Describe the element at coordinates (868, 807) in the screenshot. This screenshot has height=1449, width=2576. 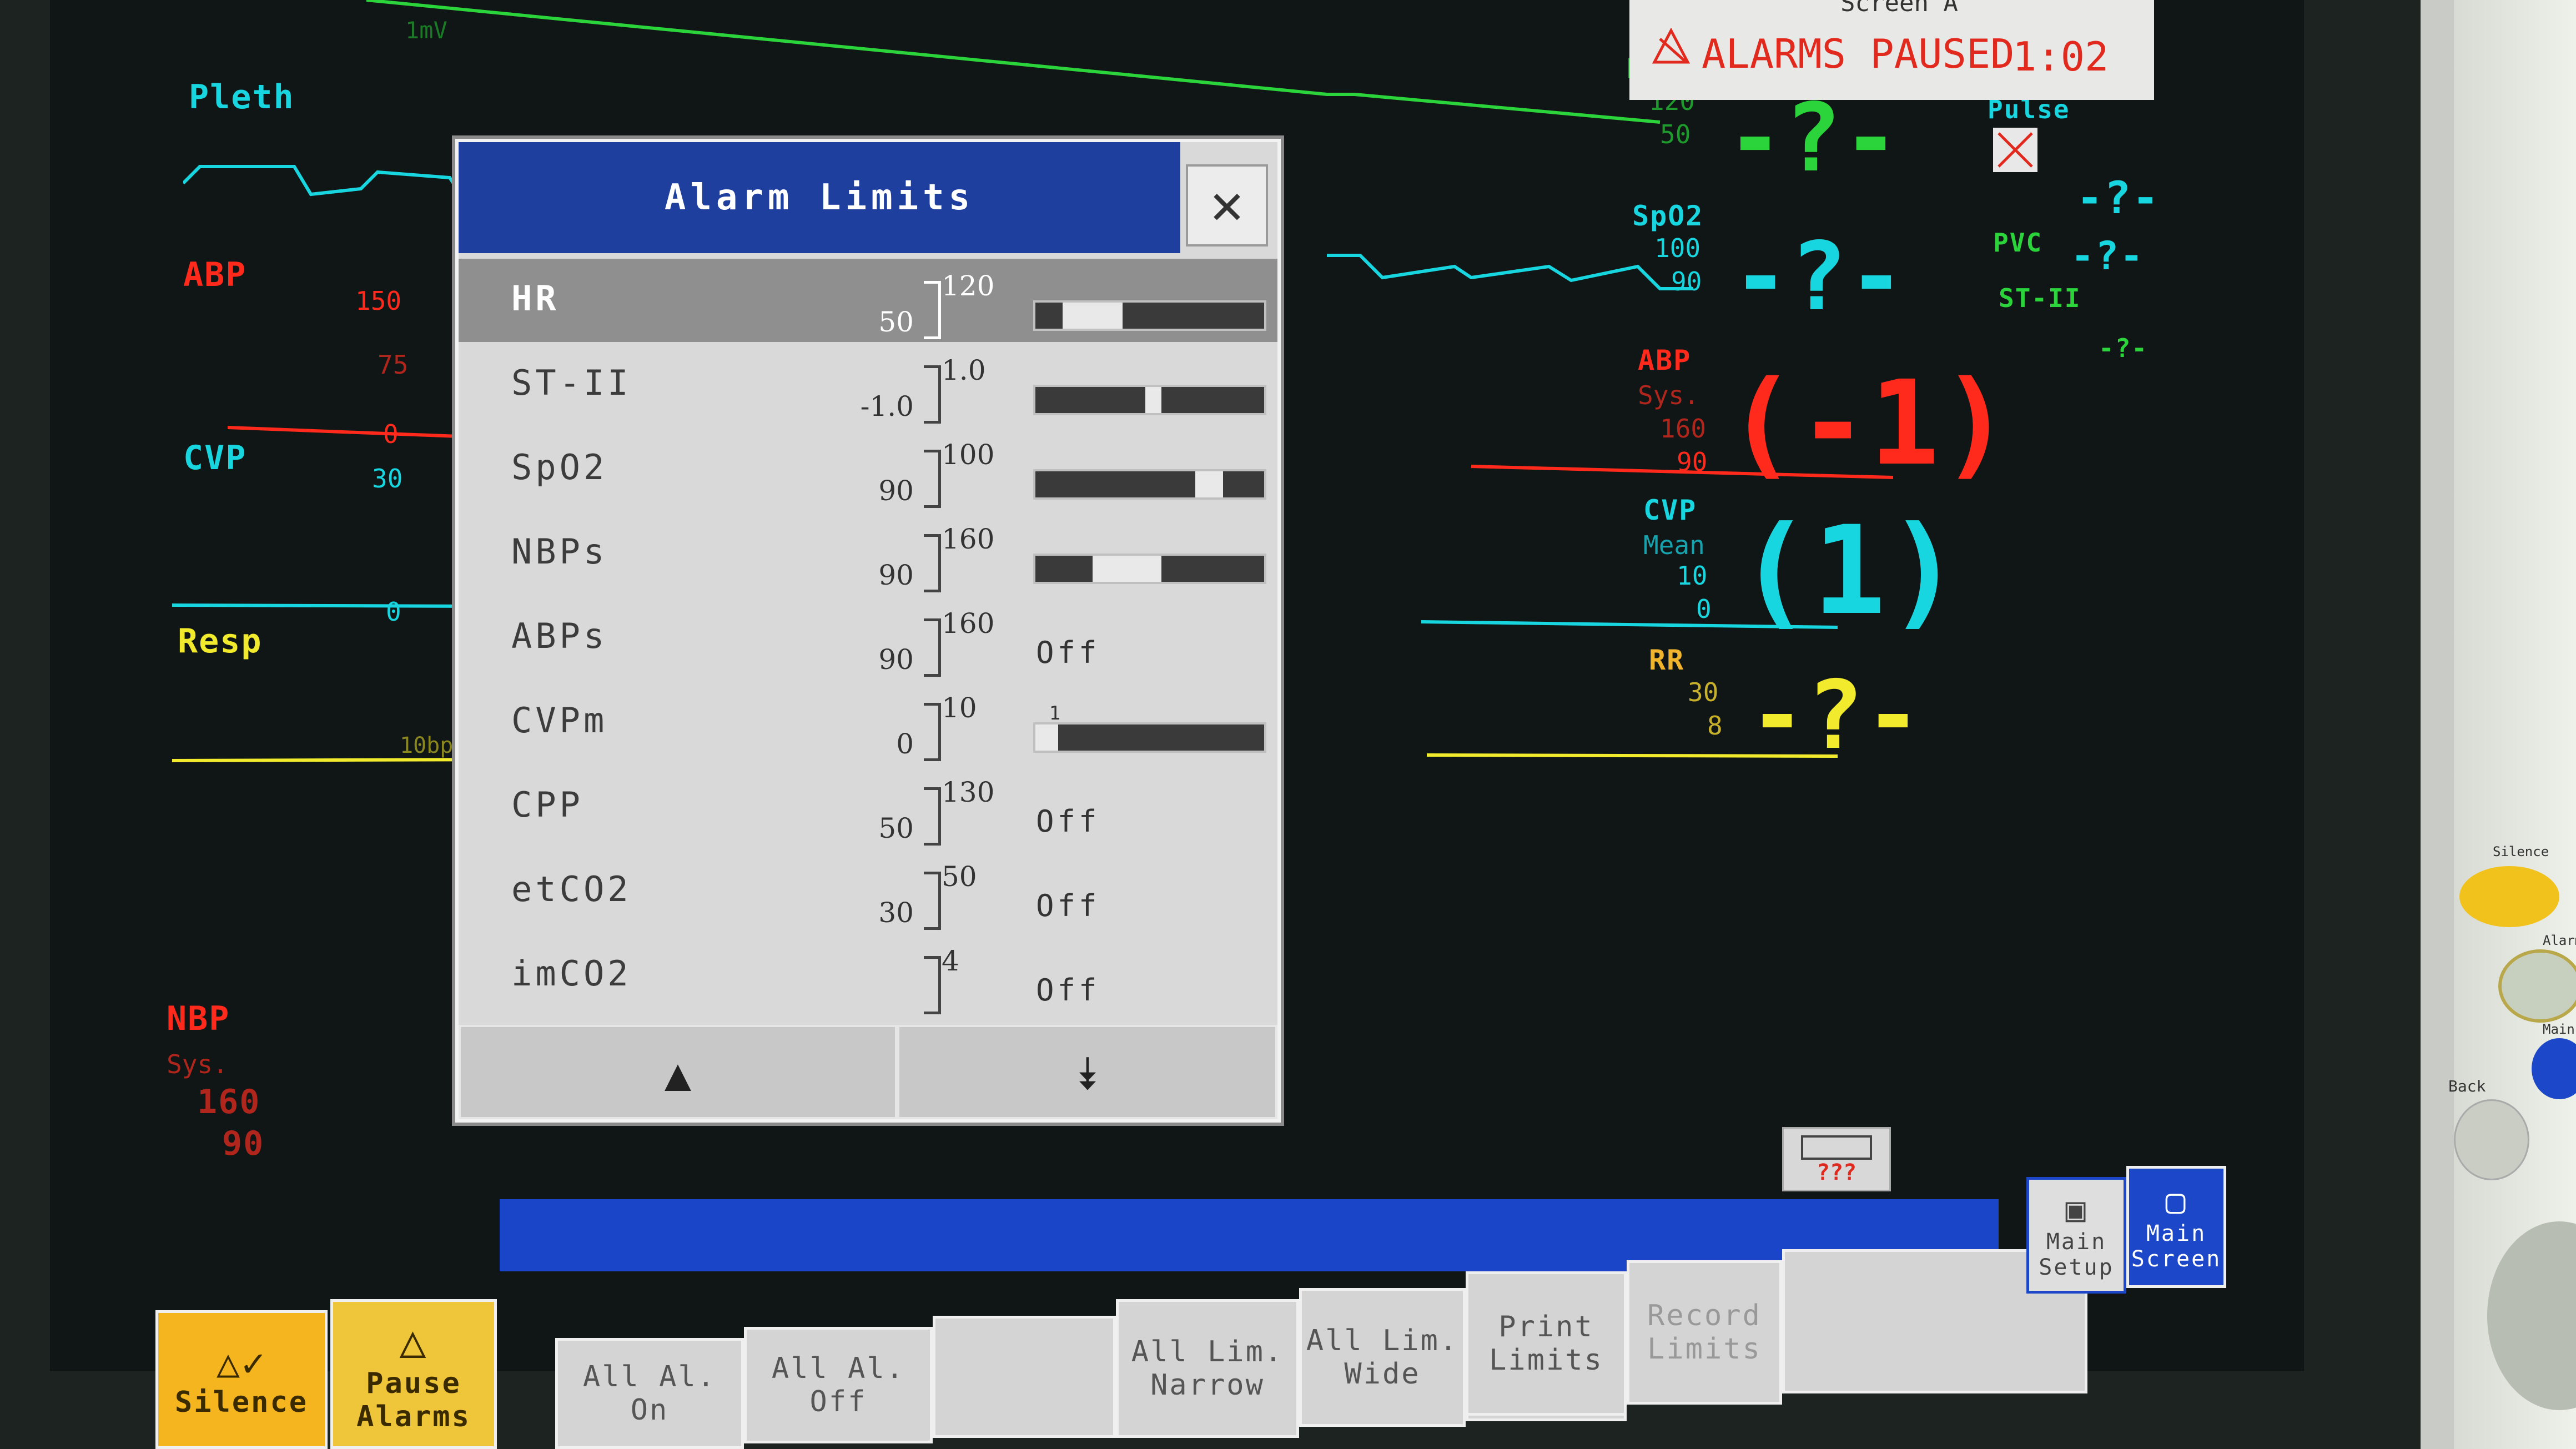
I see `alarm-limit-row-cpp: CPP 50 130 Off` at that location.